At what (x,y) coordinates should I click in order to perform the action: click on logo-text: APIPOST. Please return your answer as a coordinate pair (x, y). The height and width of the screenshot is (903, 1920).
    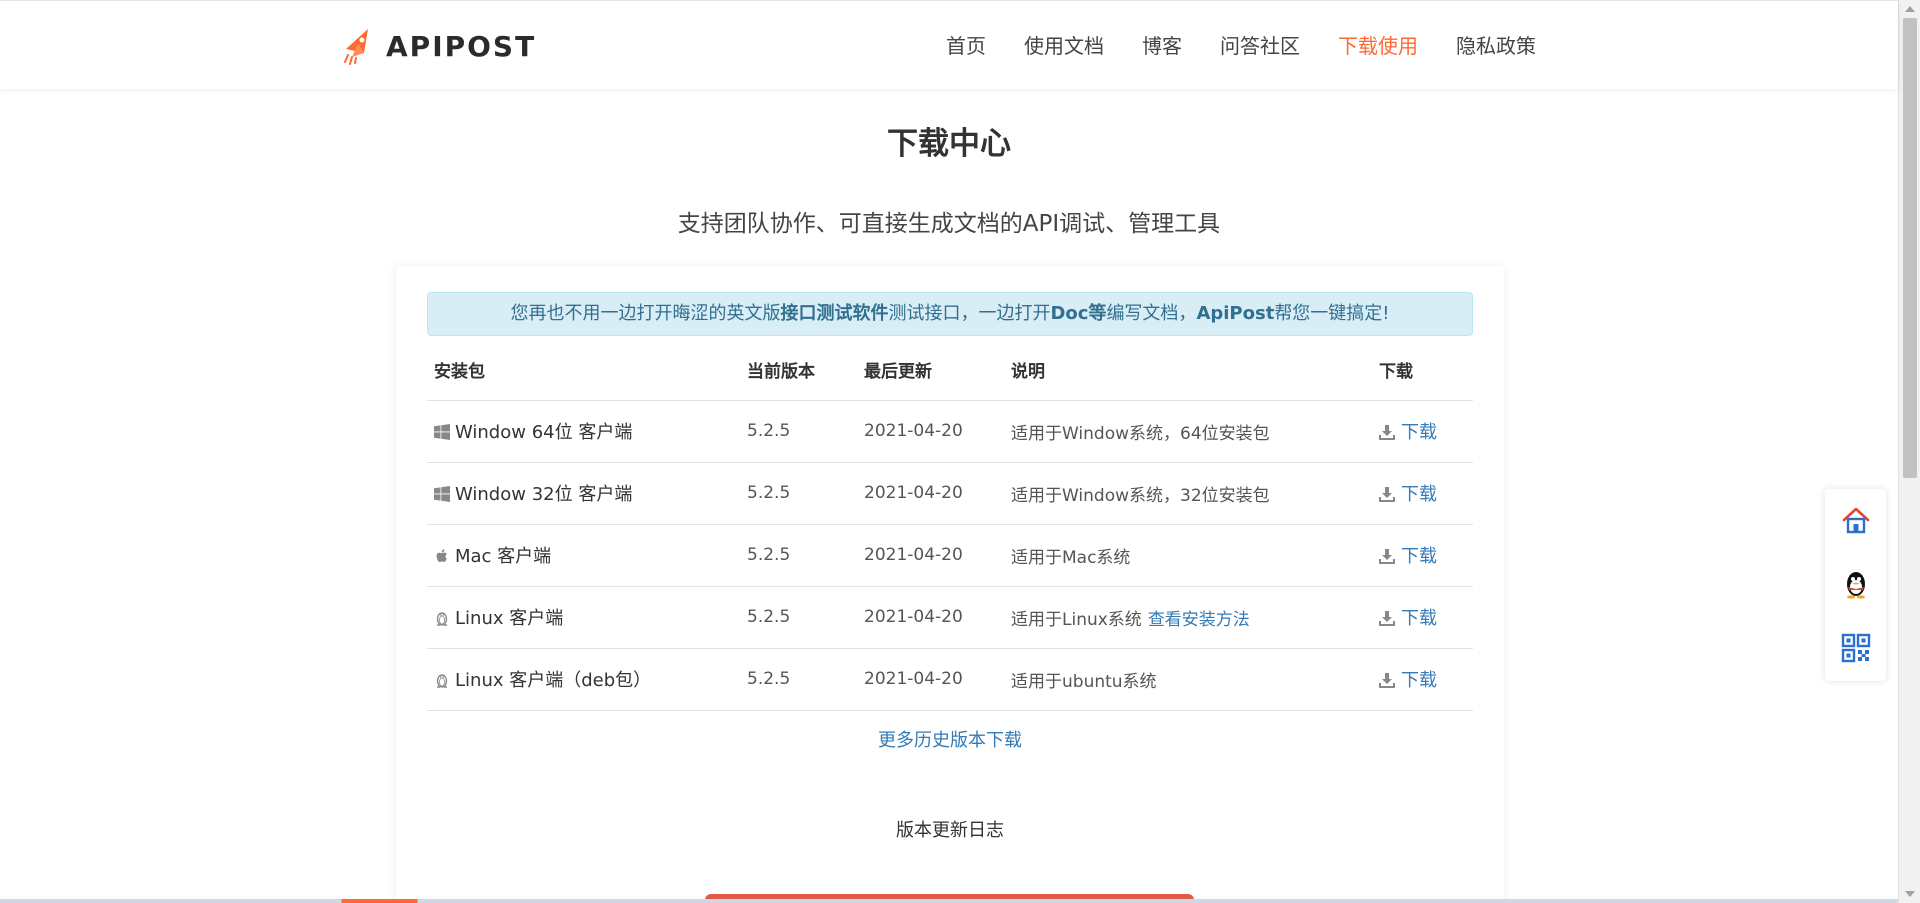
    Looking at the image, I should click on (461, 46).